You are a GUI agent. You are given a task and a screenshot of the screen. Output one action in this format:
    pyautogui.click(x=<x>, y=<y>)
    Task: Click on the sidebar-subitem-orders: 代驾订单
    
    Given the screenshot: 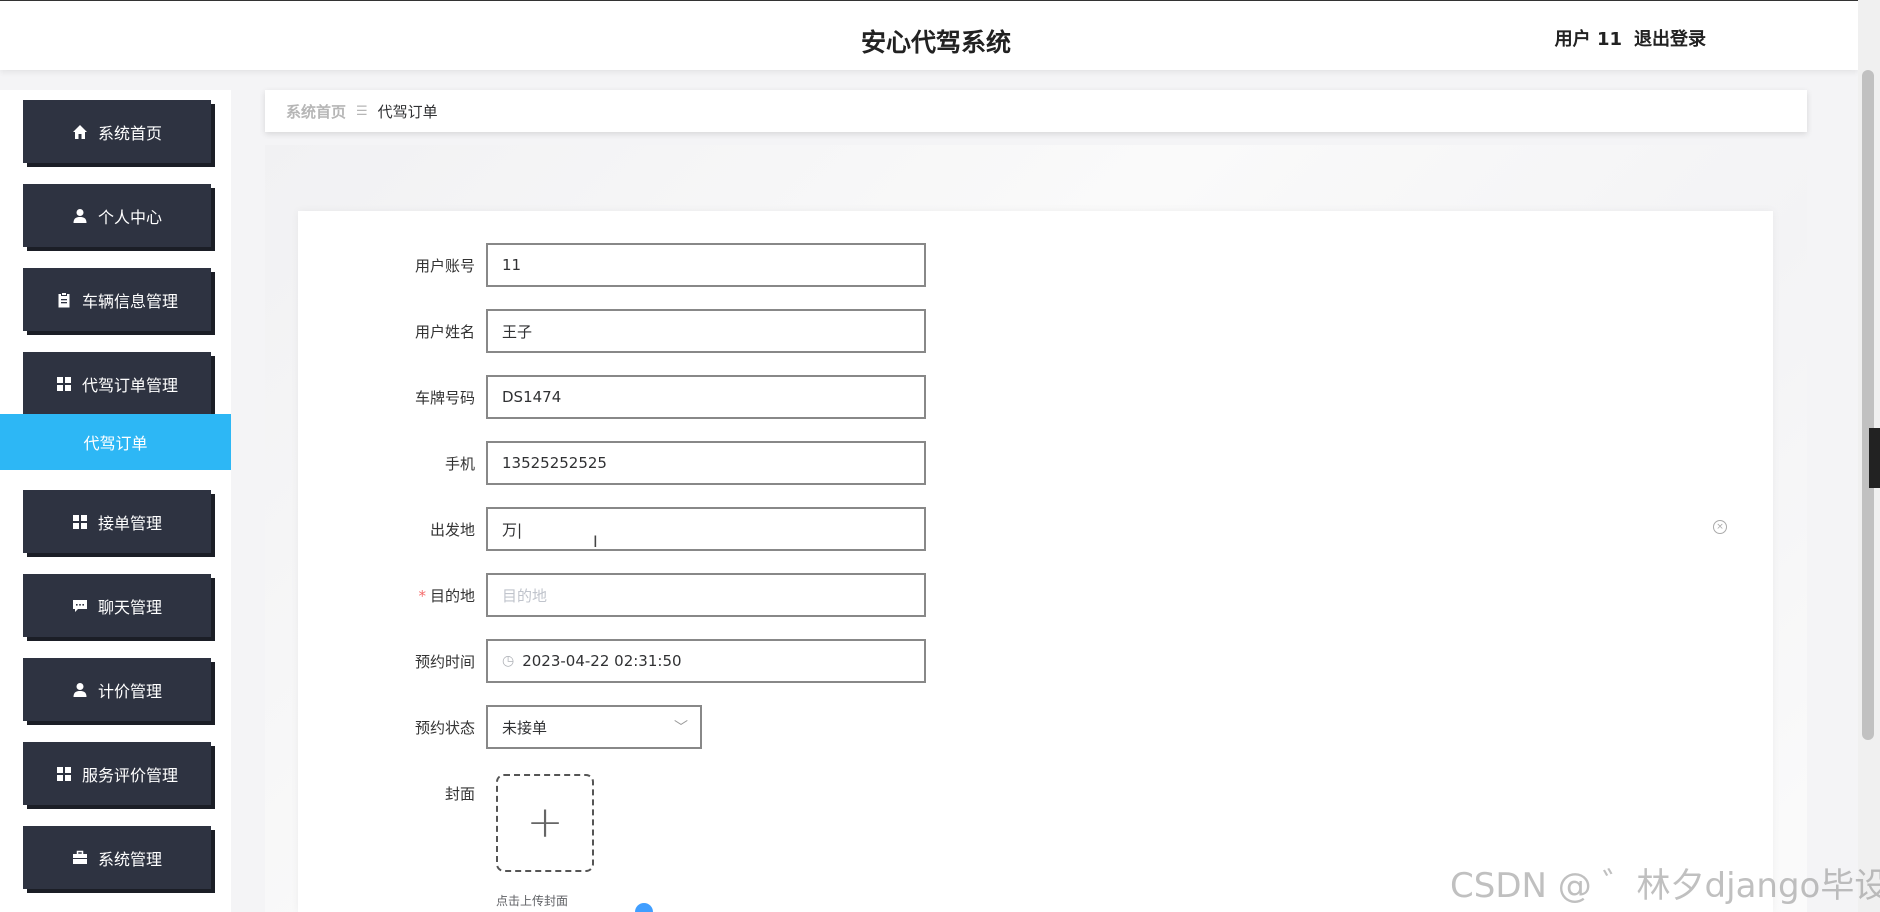 What is the action you would take?
    pyautogui.click(x=115, y=442)
    